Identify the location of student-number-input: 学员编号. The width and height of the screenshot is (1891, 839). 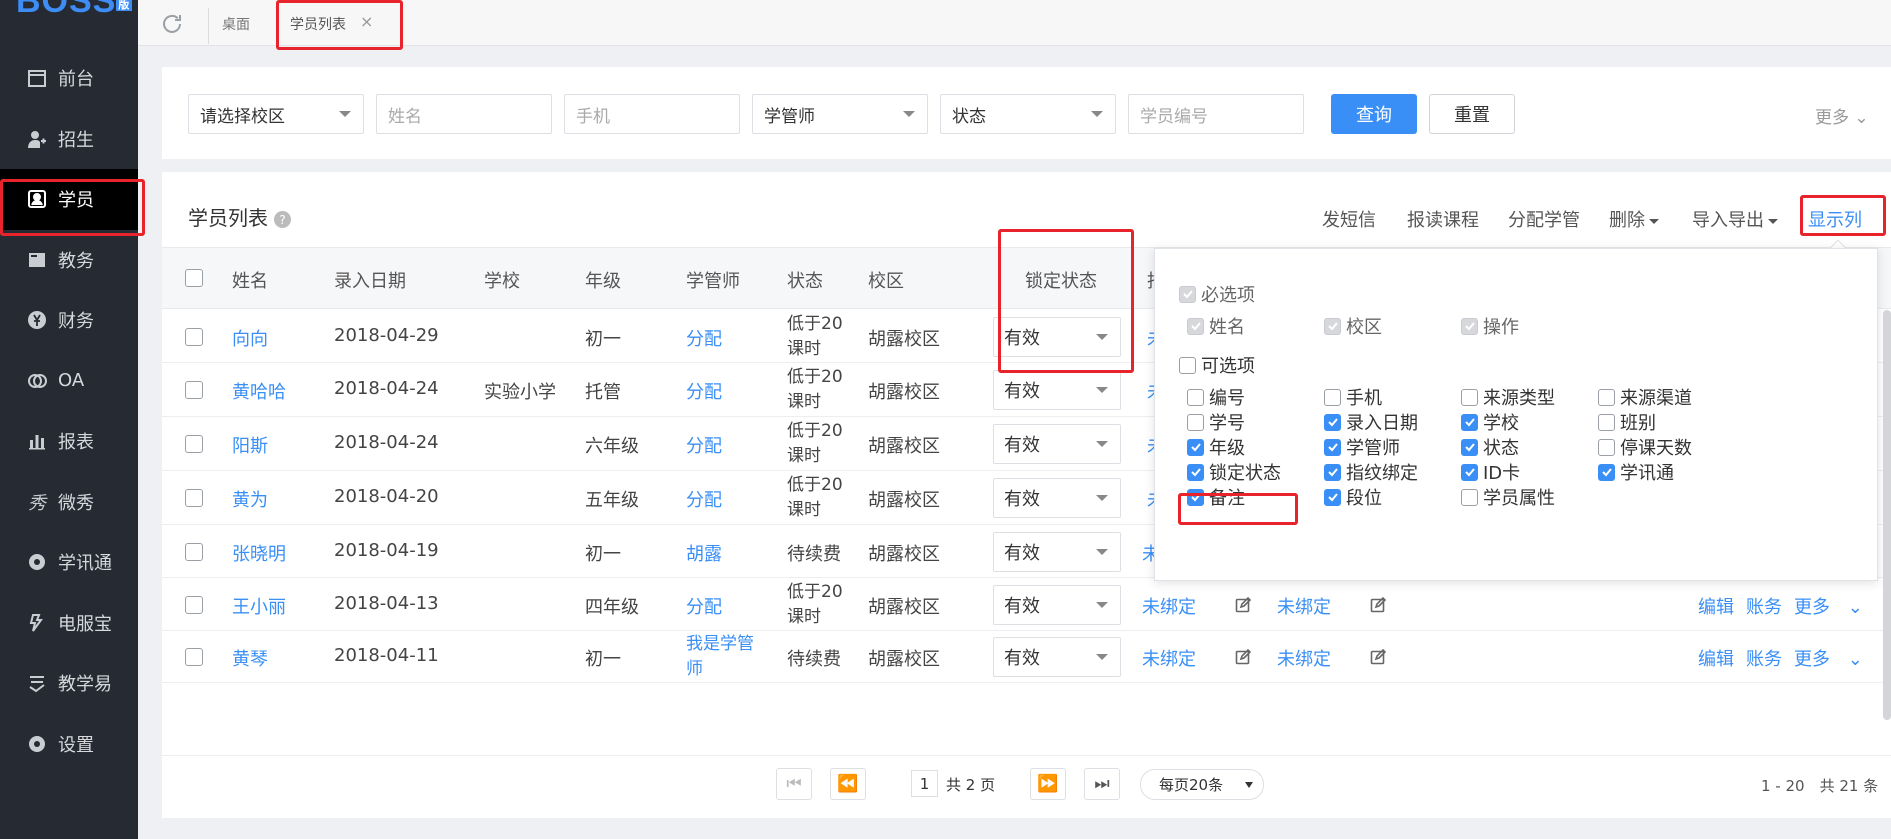
(1216, 114).